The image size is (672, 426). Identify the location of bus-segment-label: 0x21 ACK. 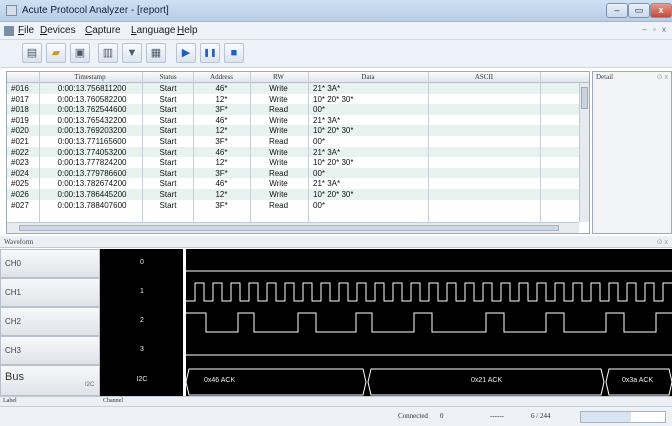
(487, 380).